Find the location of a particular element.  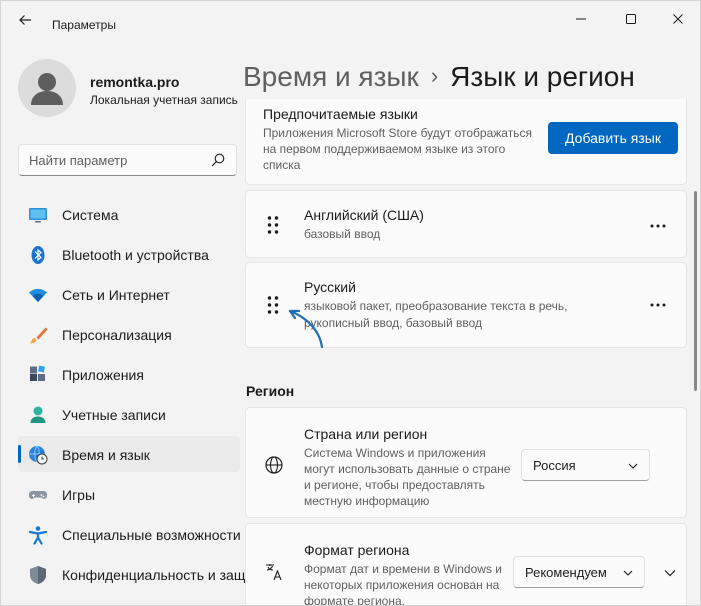

close-icon is located at coordinates (678, 19).